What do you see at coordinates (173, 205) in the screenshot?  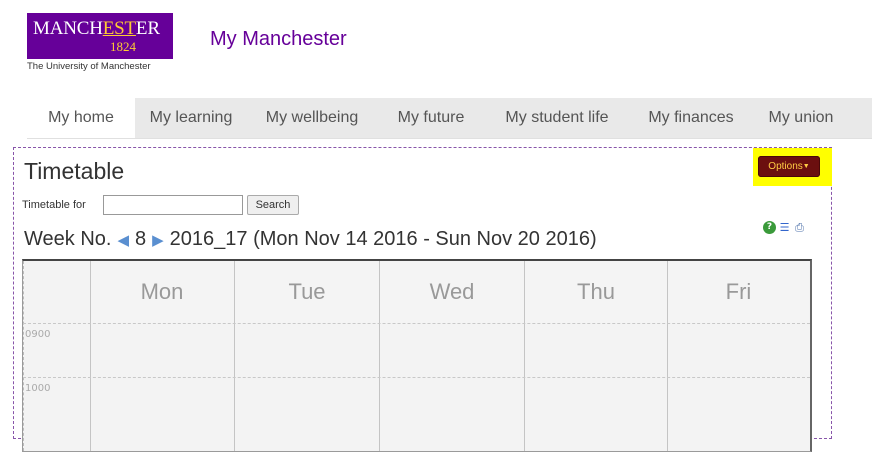 I see `timetable-for-input` at bounding box center [173, 205].